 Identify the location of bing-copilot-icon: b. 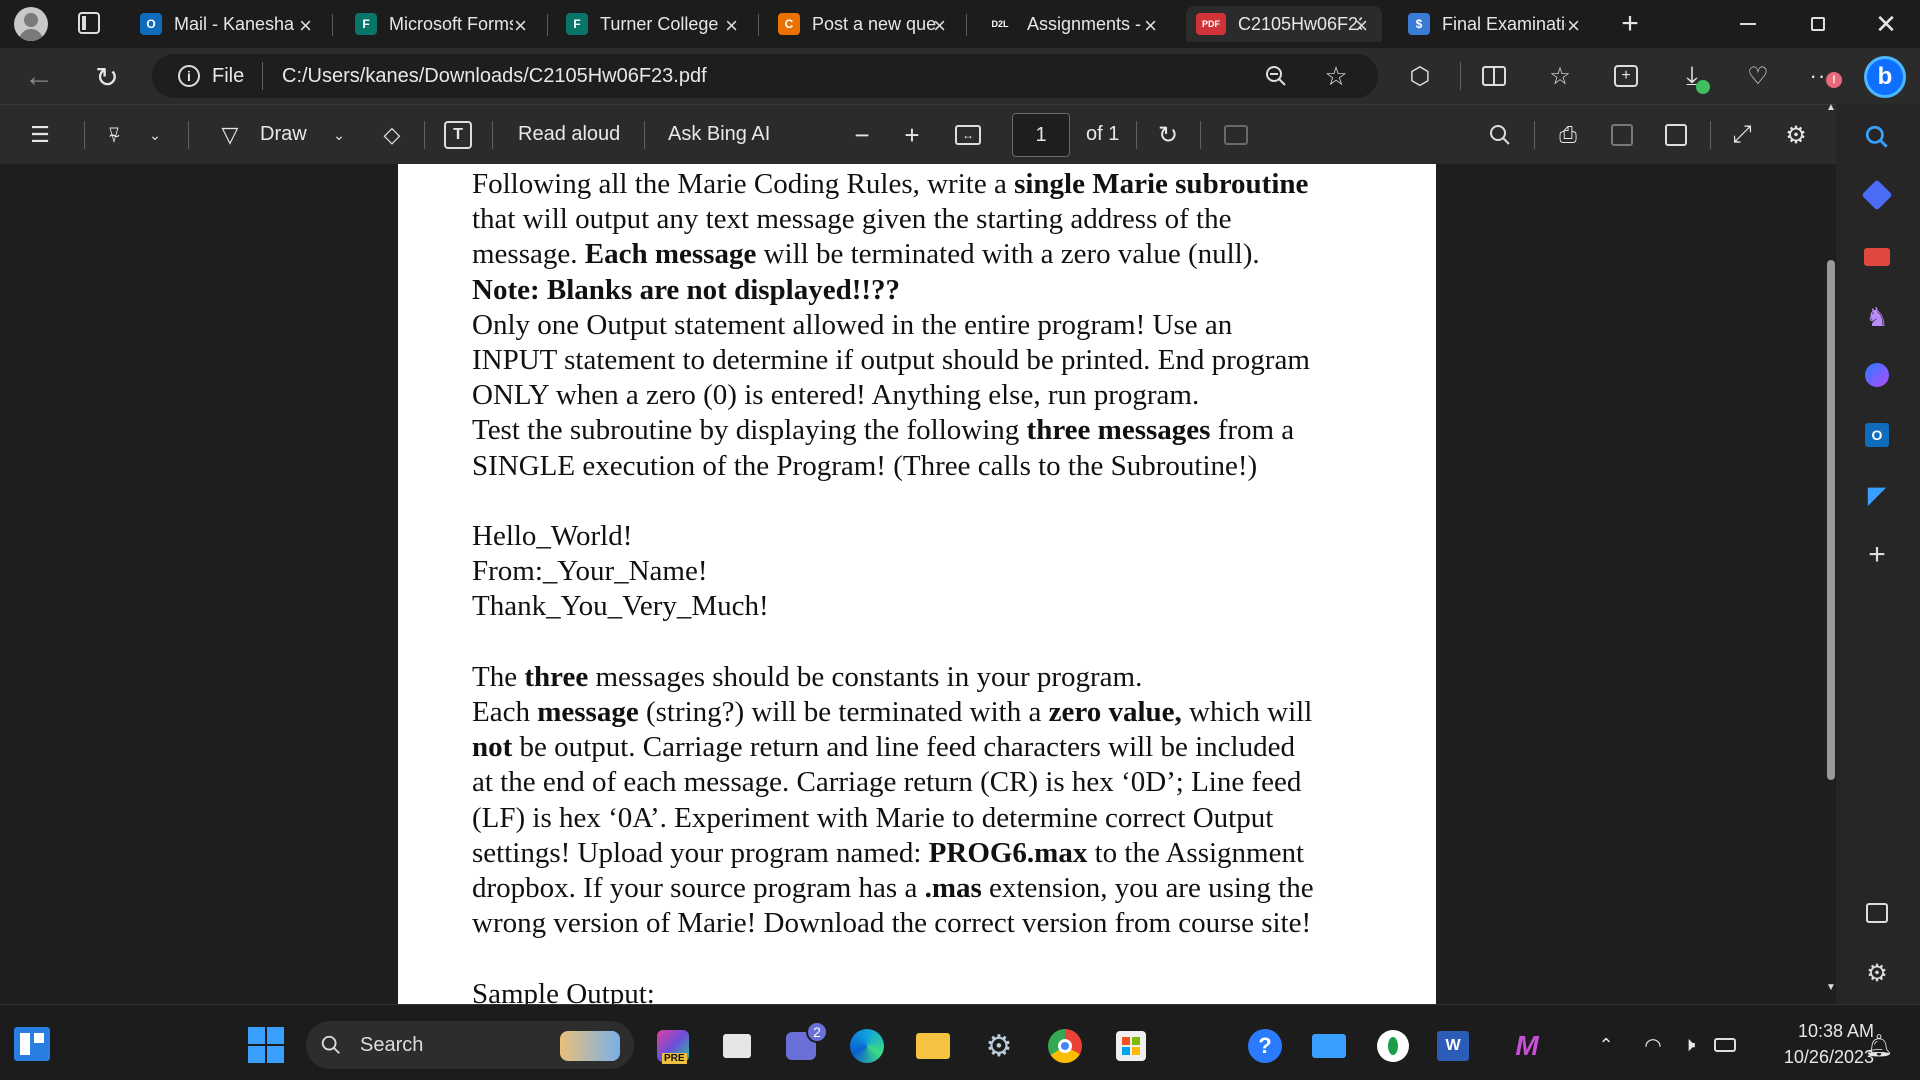
(1885, 77).